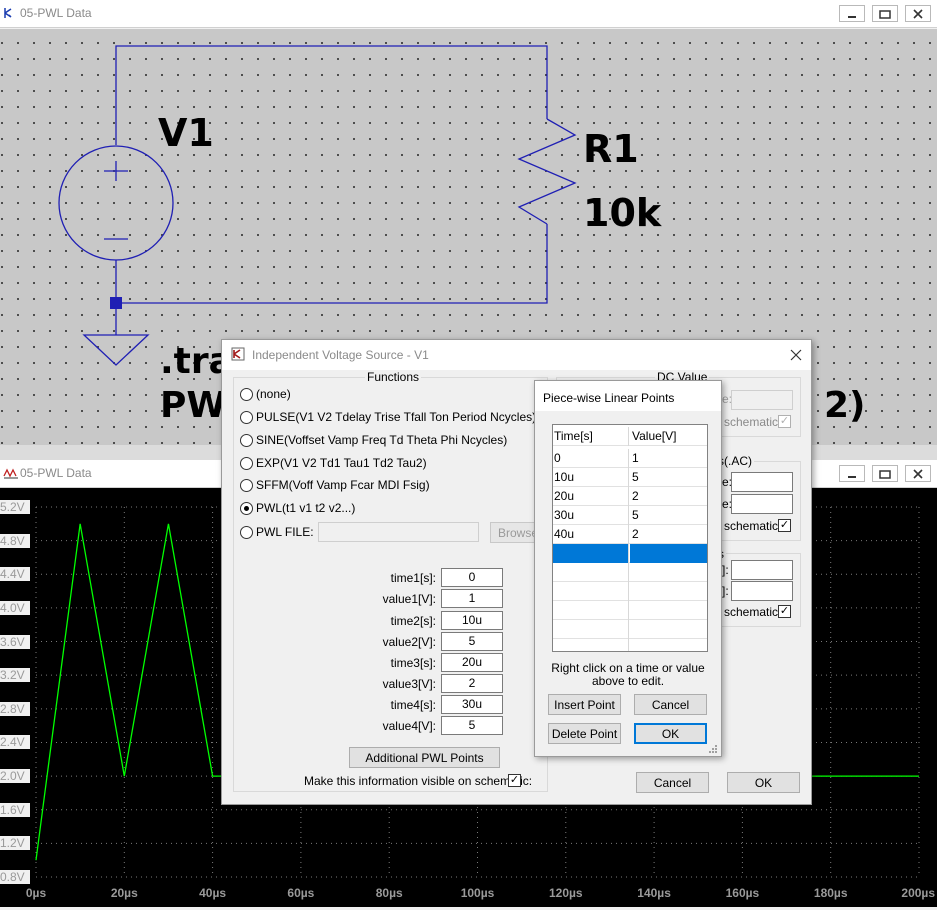 Image resolution: width=937 pixels, height=910 pixels. What do you see at coordinates (852, 13) in the screenshot?
I see `minimize-button` at bounding box center [852, 13].